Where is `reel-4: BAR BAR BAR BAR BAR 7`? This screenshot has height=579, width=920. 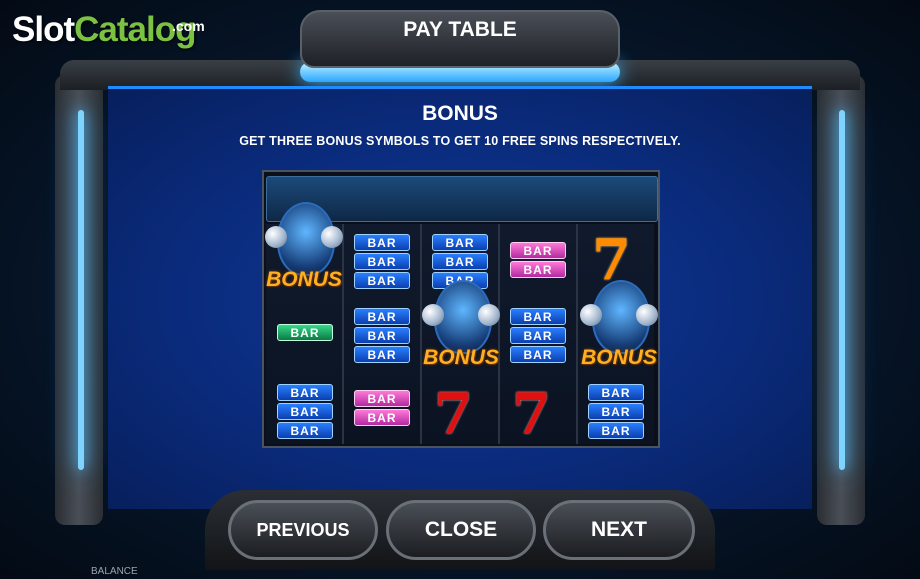 reel-4: BAR BAR BAR BAR BAR 7 is located at coordinates (539, 334).